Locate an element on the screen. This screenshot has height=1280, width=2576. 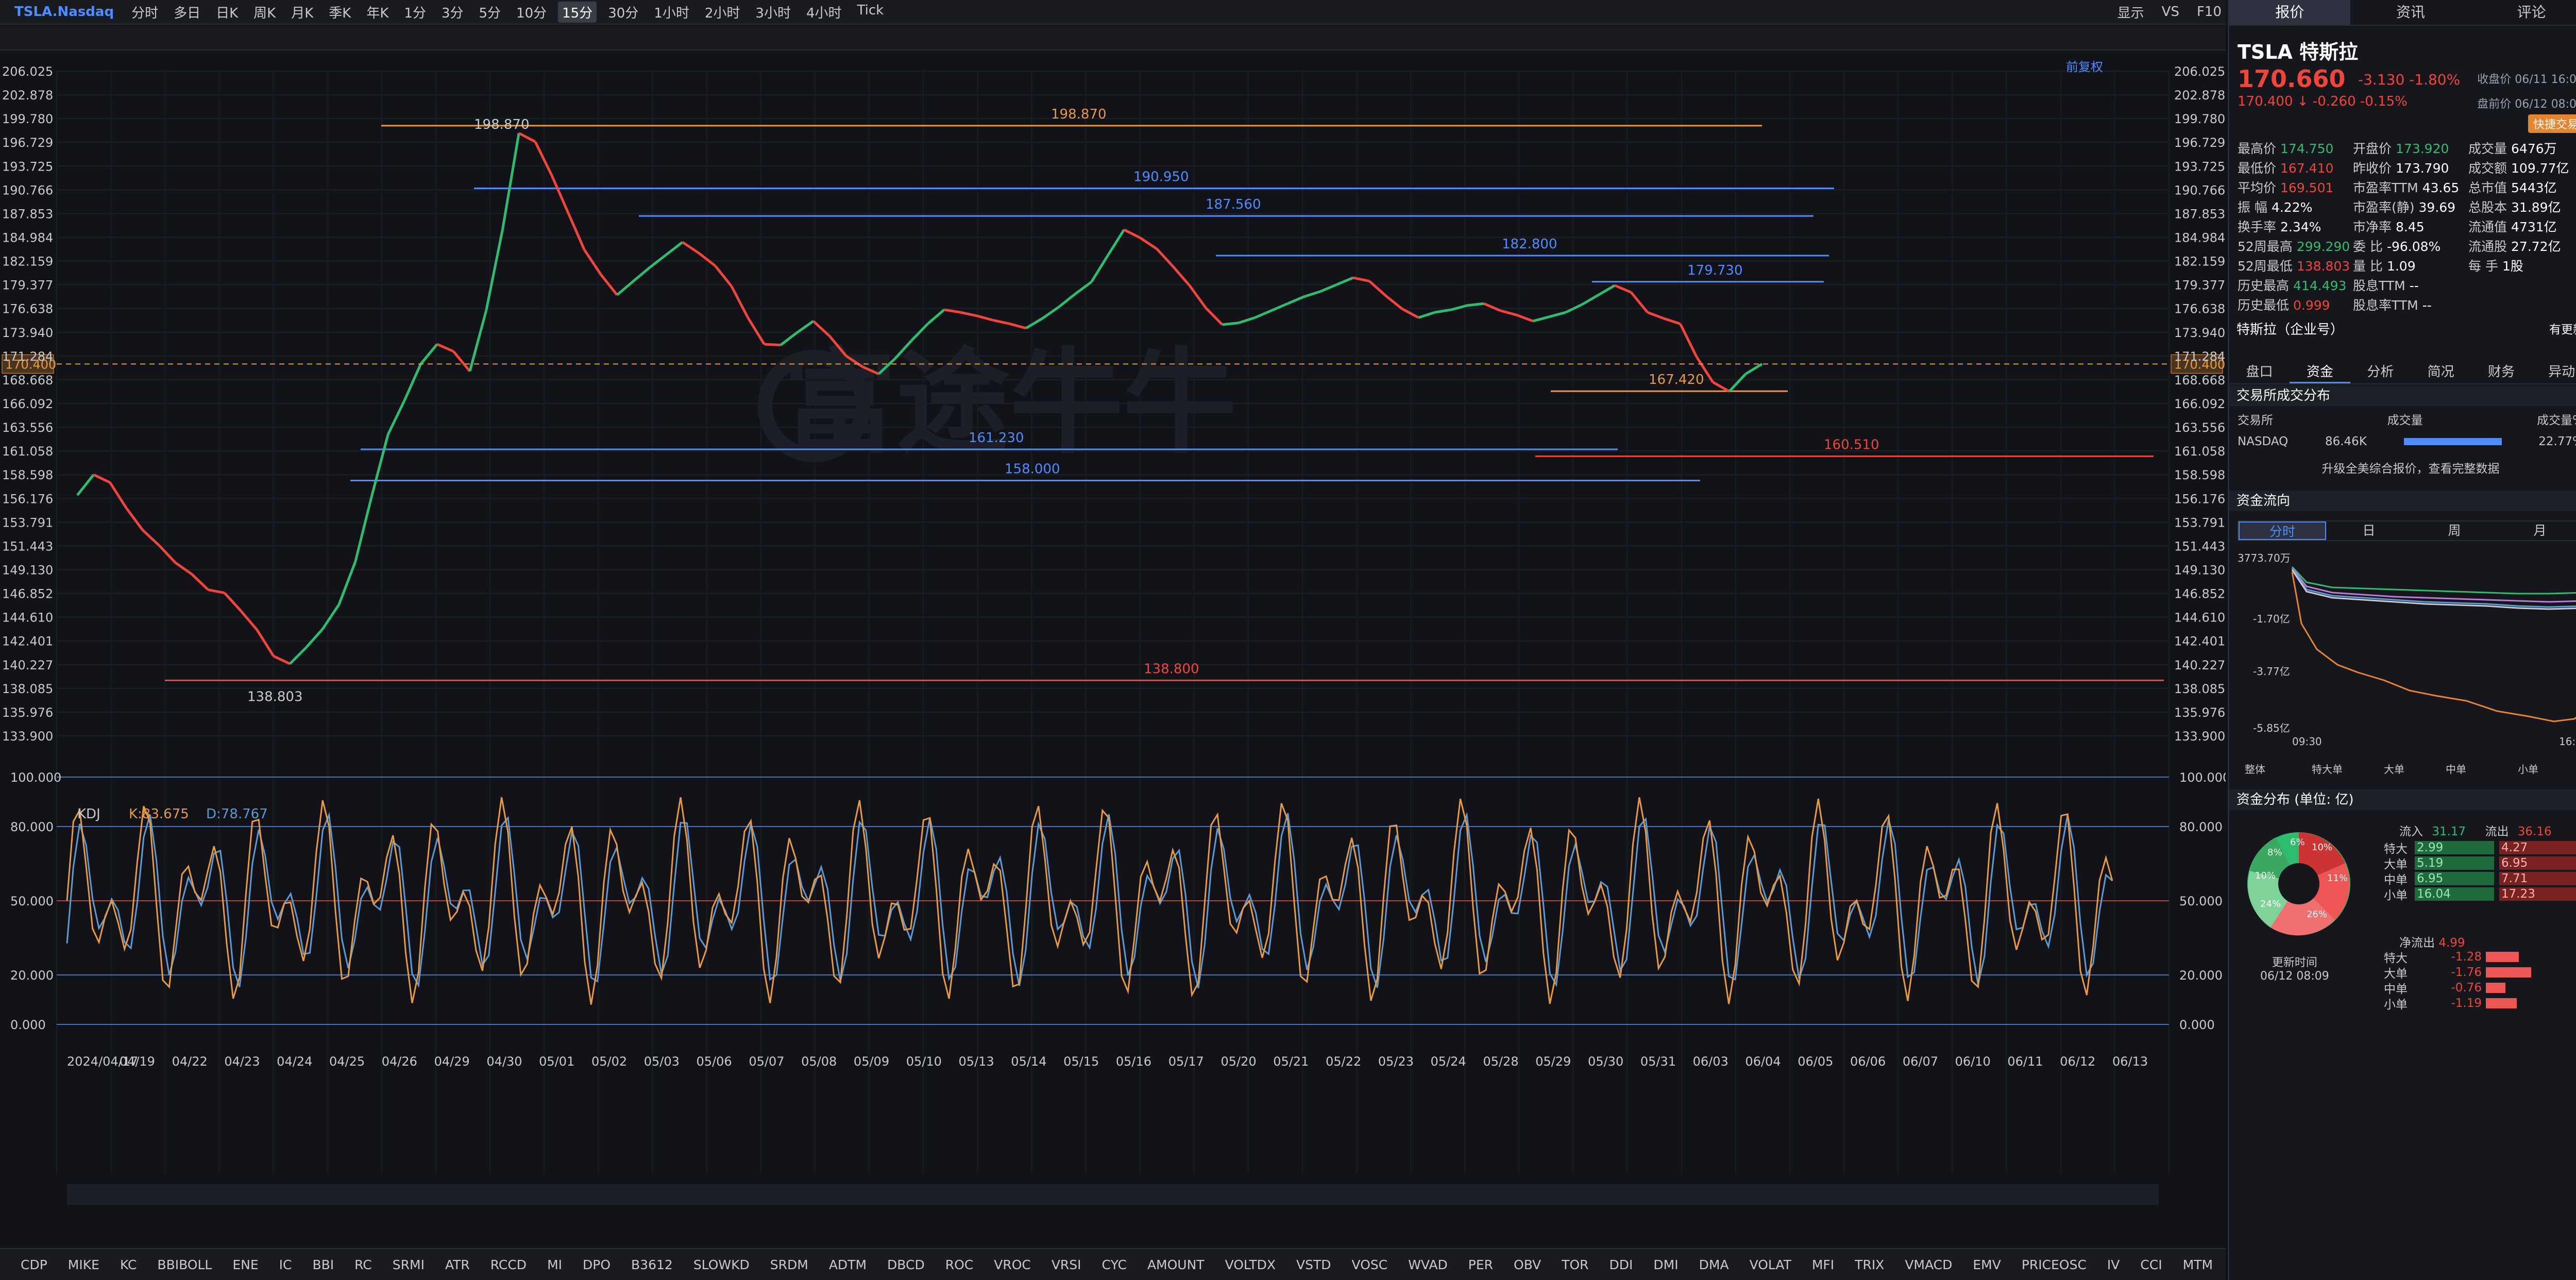
indicator-item: CDP is located at coordinates (34, 1264).